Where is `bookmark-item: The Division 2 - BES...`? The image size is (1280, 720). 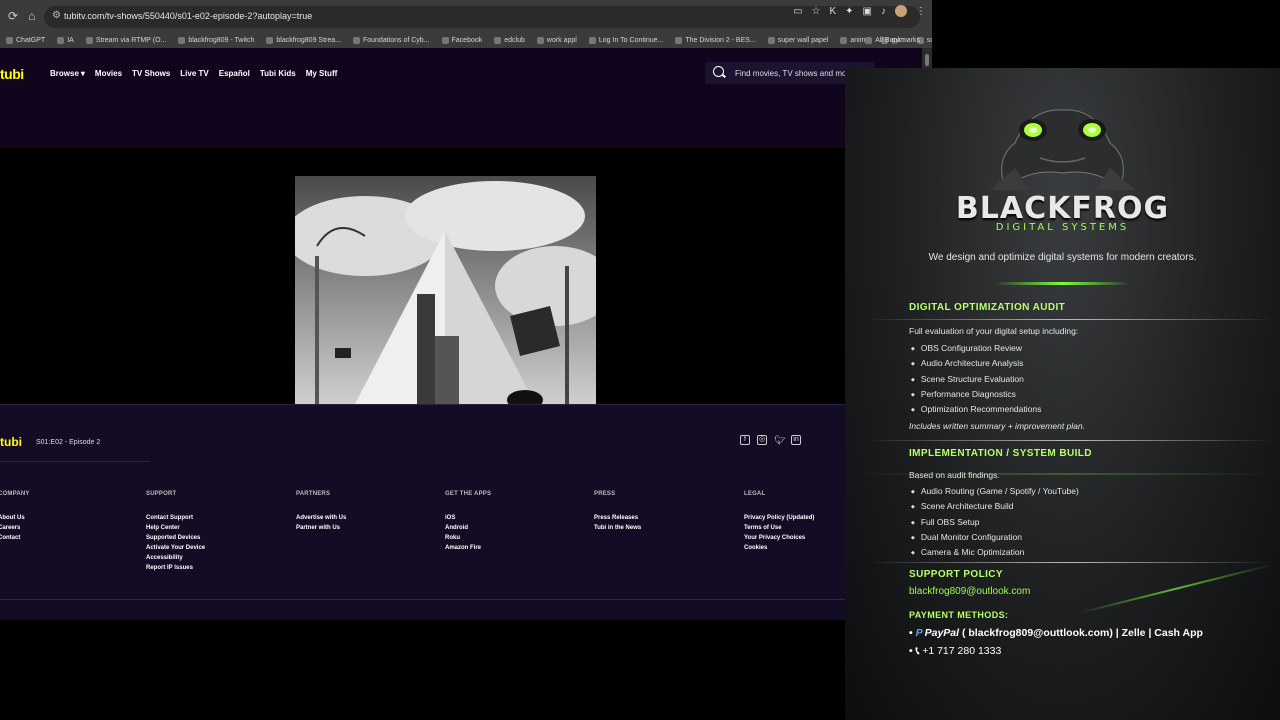 bookmark-item: The Division 2 - BES... is located at coordinates (715, 40).